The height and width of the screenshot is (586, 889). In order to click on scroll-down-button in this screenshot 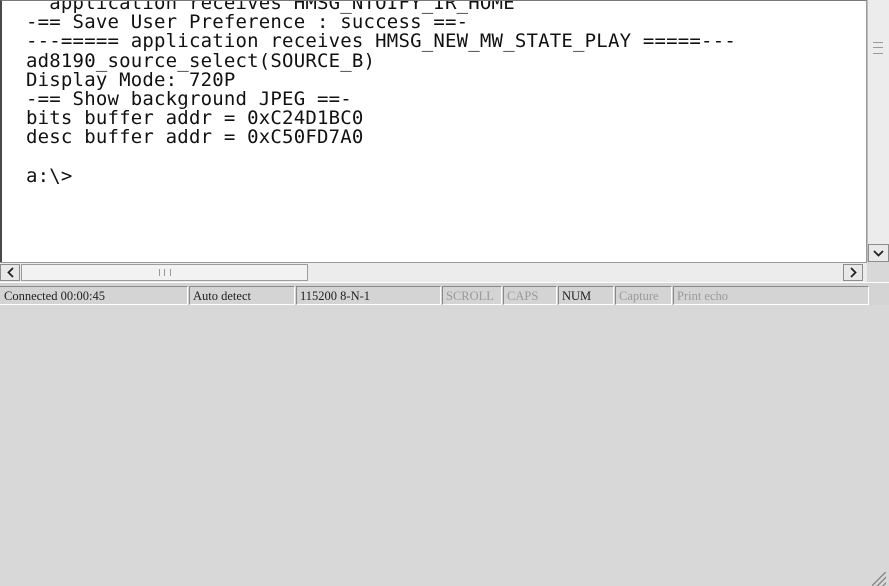, I will do `click(878, 253)`.